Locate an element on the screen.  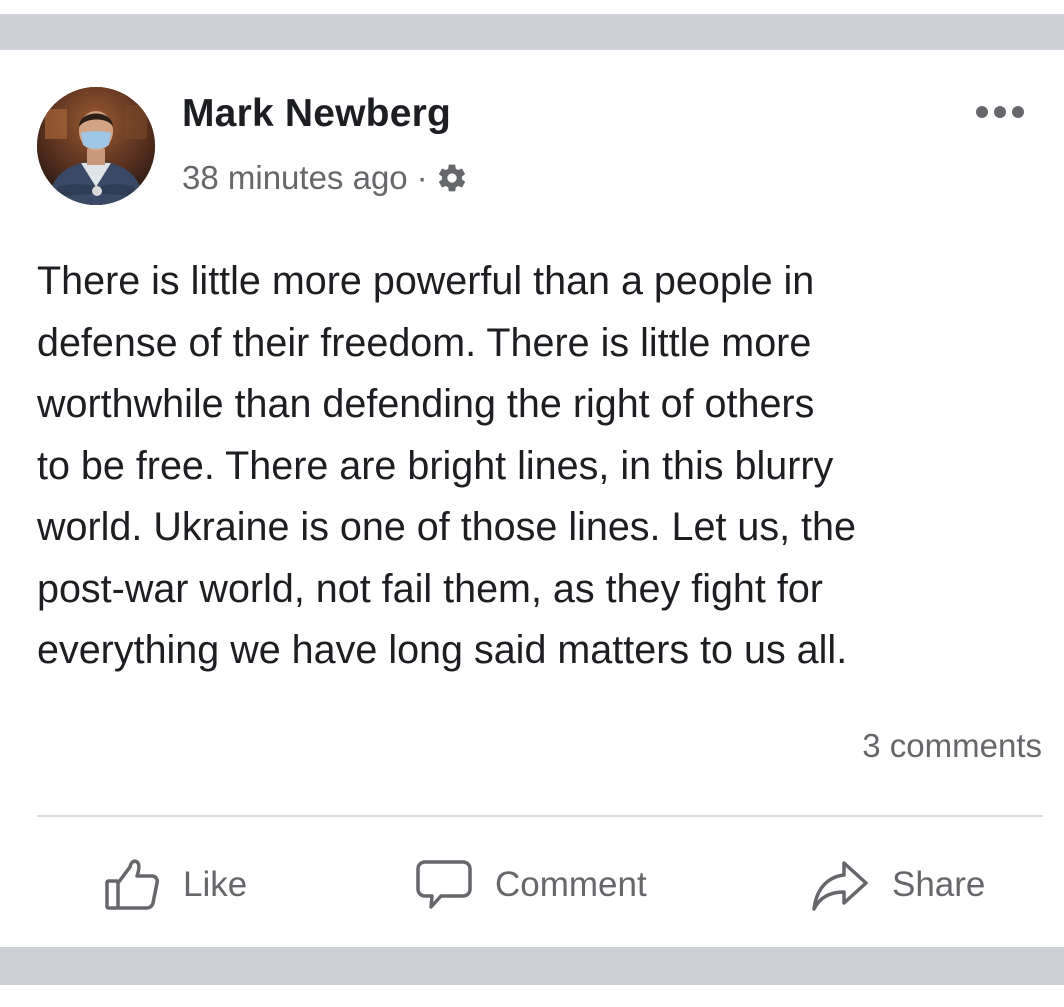
comments-count-link: 3 comments is located at coordinates (952, 746).